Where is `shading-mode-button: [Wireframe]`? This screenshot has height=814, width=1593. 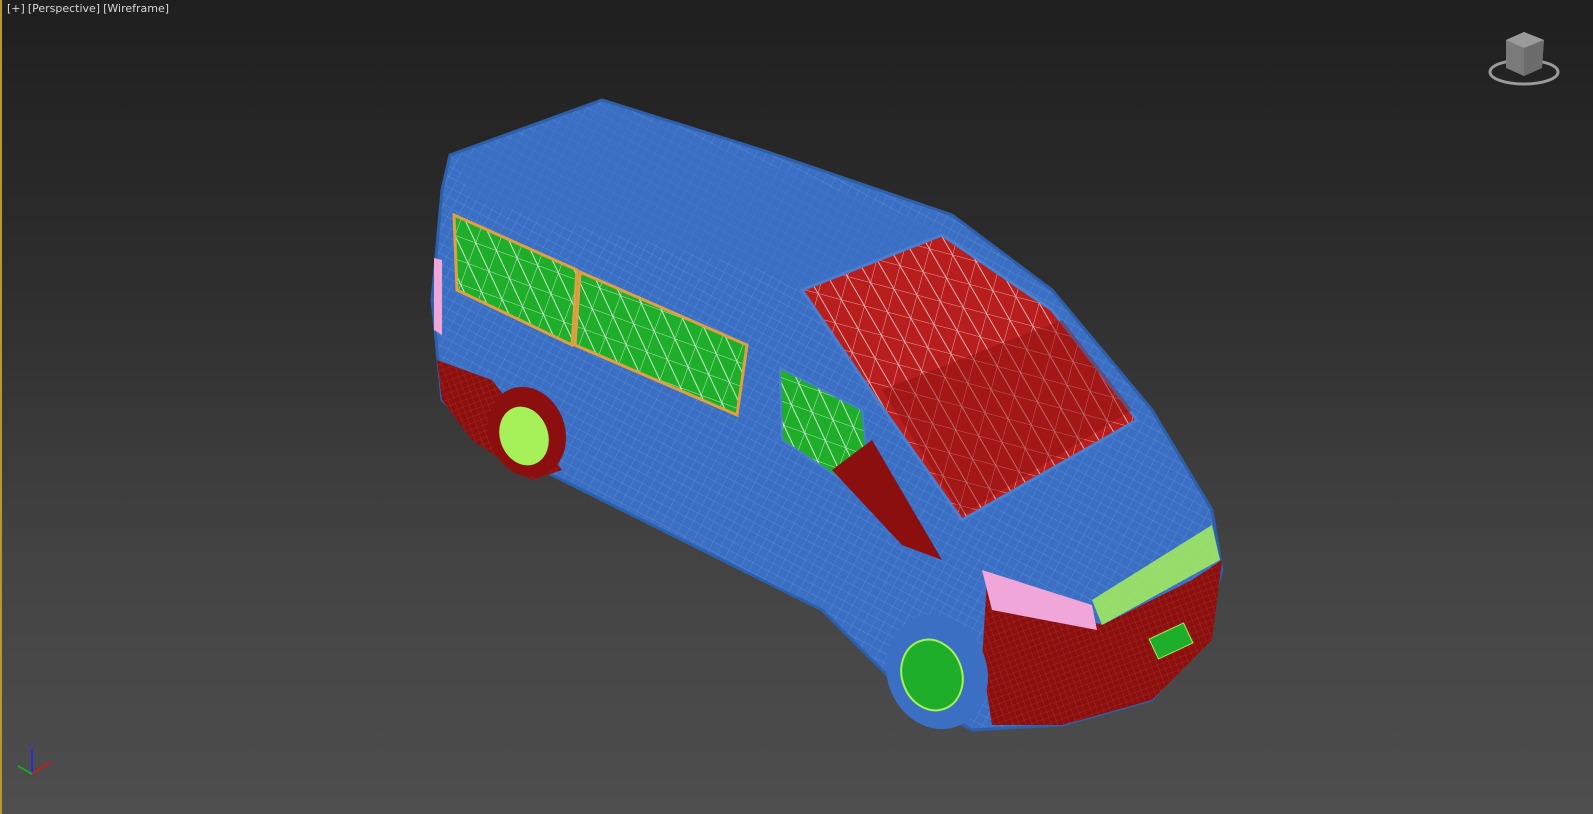 shading-mode-button: [Wireframe] is located at coordinates (136, 8).